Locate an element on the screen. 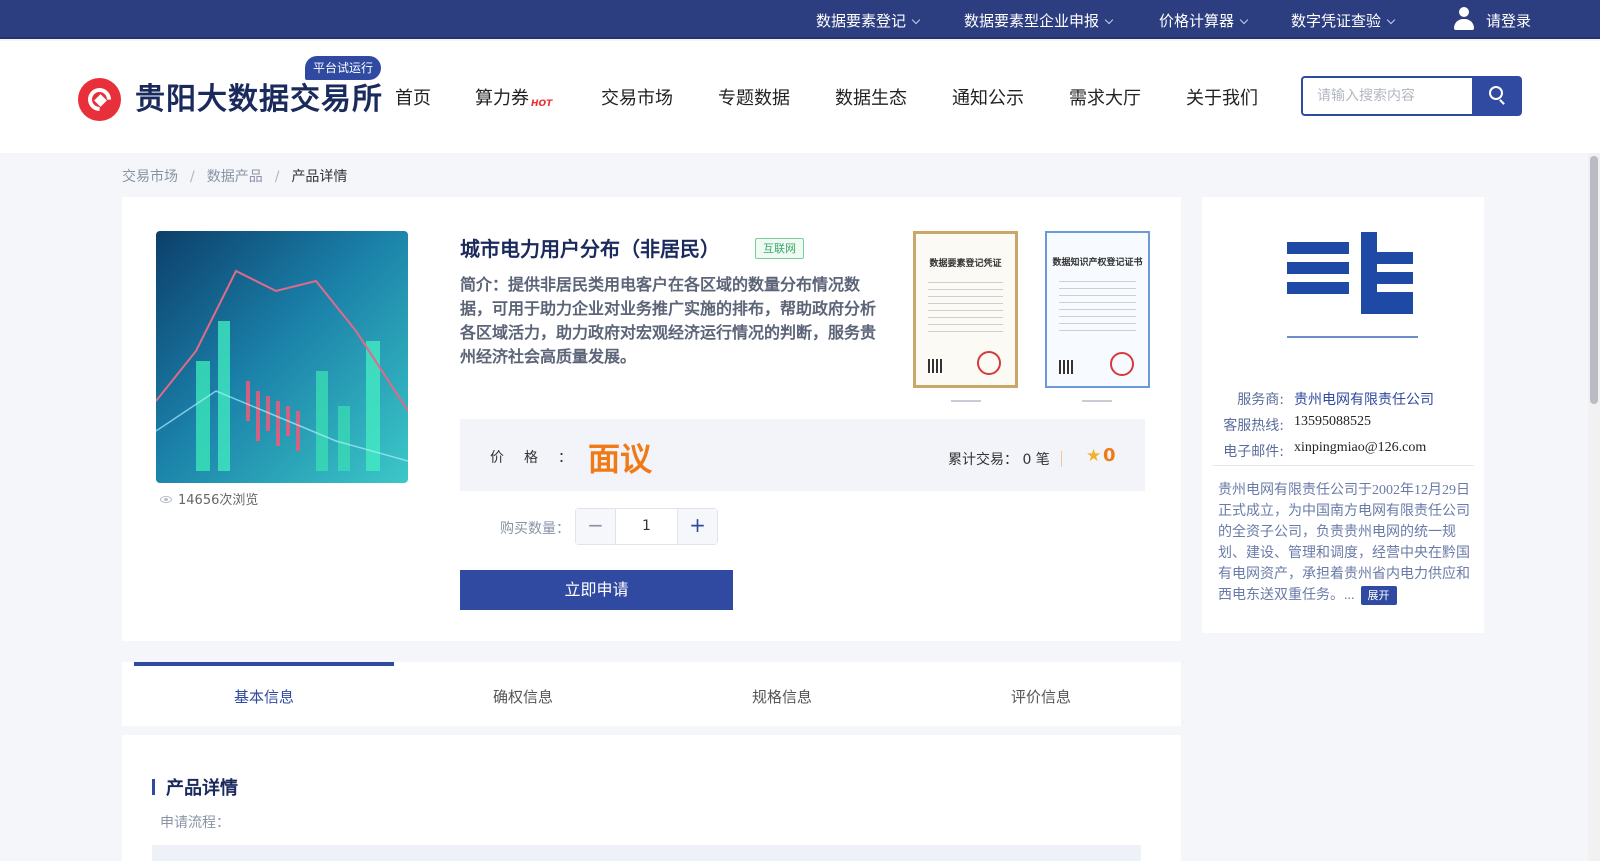 This screenshot has height=861, width=1600. deal-count: 累计交易： 0 笔 is located at coordinates (999, 459).